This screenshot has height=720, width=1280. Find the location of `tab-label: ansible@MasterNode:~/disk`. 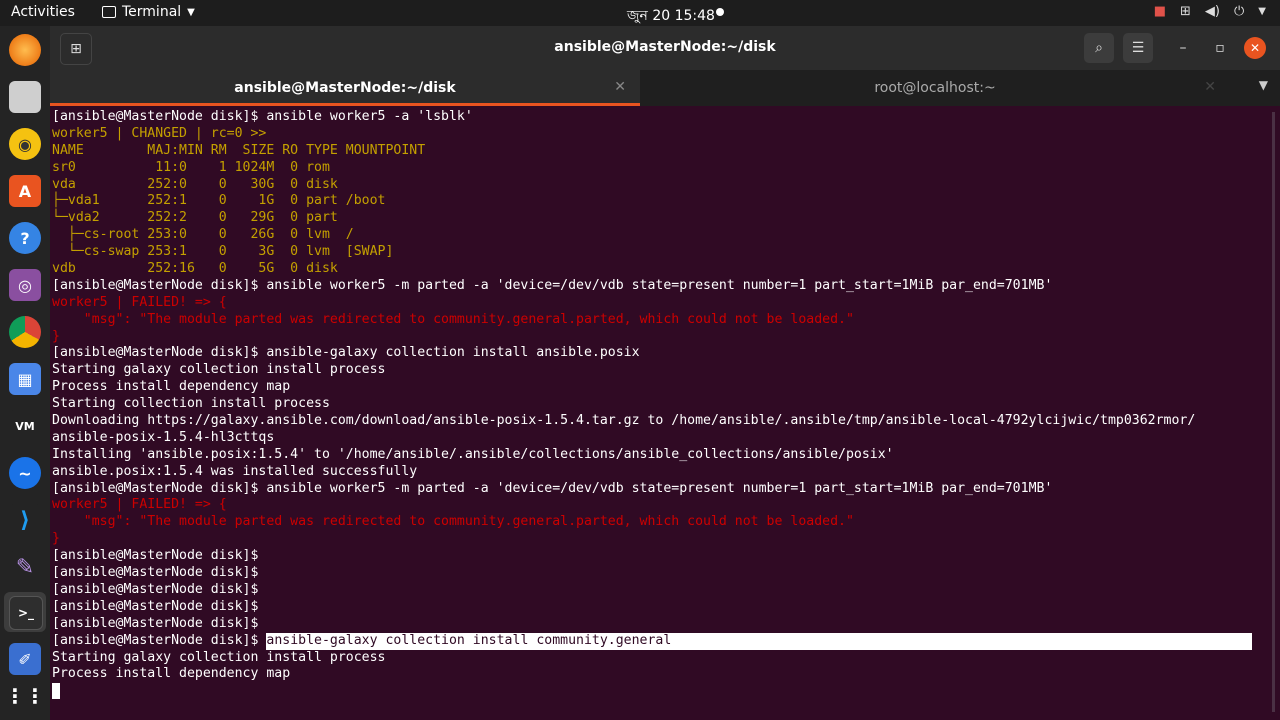

tab-label: ansible@MasterNode:~/disk is located at coordinates (345, 88).